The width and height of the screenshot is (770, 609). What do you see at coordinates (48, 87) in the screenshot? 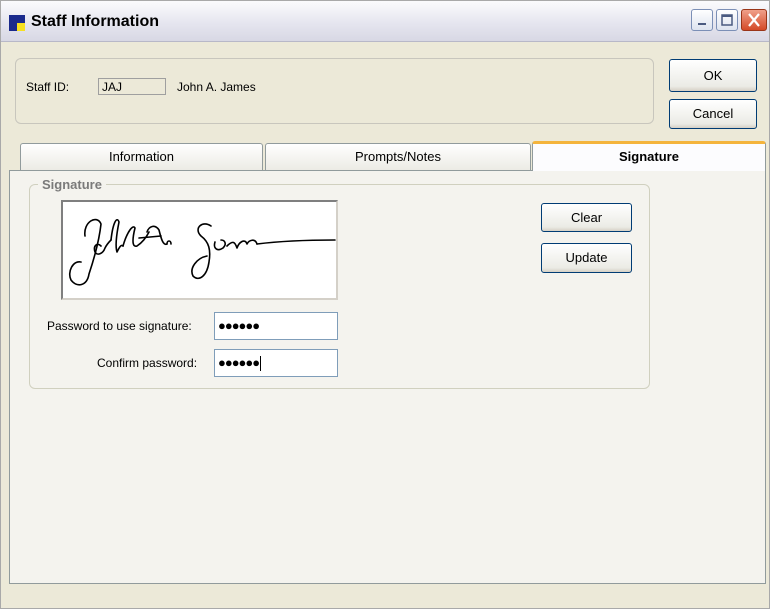
I see `staff-id-label: Staff ID:` at bounding box center [48, 87].